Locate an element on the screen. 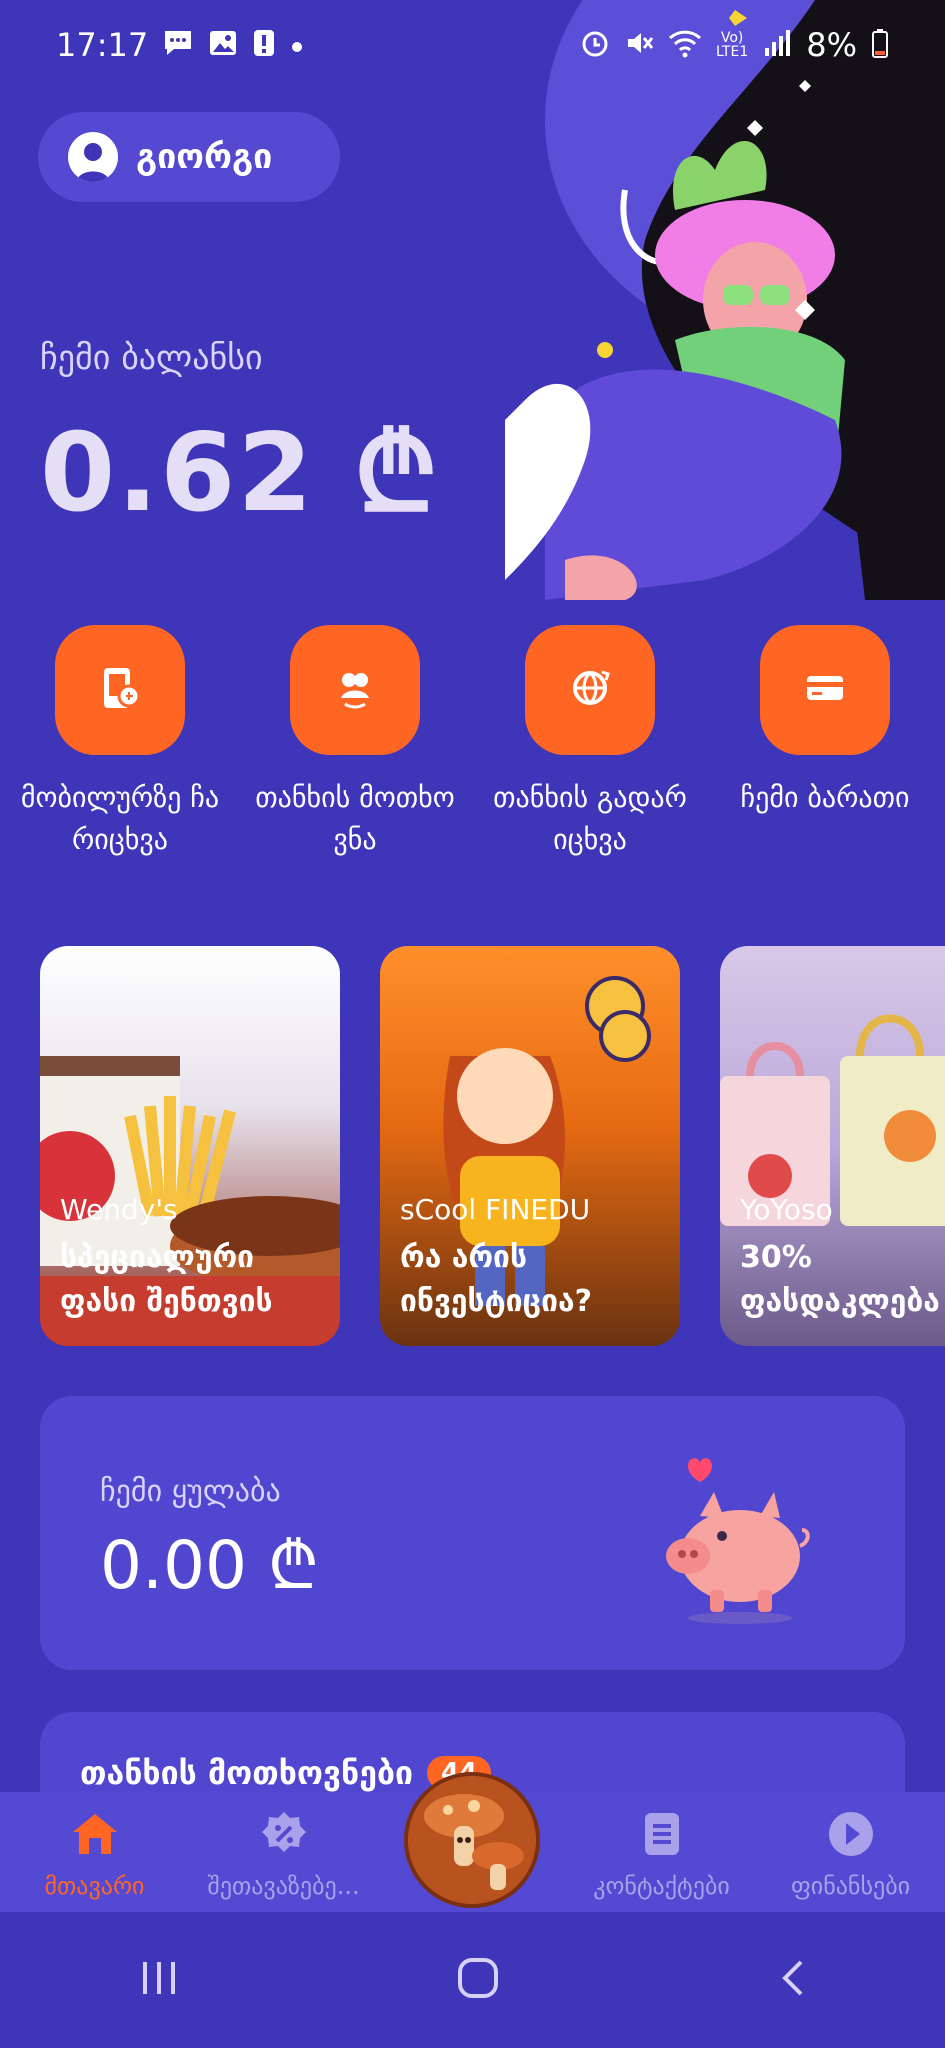 This screenshot has height=2048, width=945. promo-brand: YoYoso is located at coordinates (786, 1209).